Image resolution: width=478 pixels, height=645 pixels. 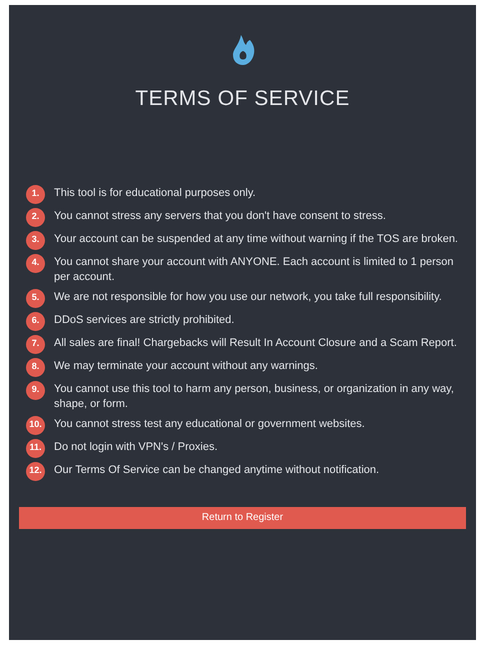 I want to click on flame-icon, so click(x=242, y=50).